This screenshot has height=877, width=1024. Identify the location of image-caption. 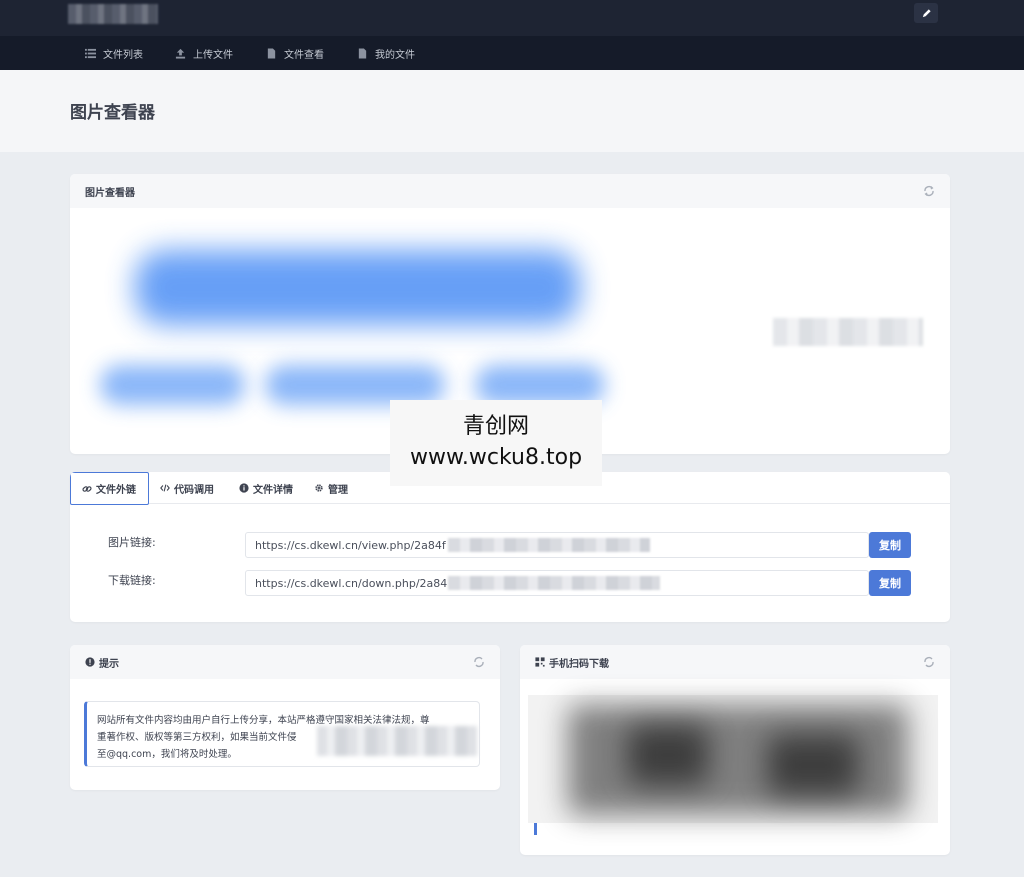
(848, 332).